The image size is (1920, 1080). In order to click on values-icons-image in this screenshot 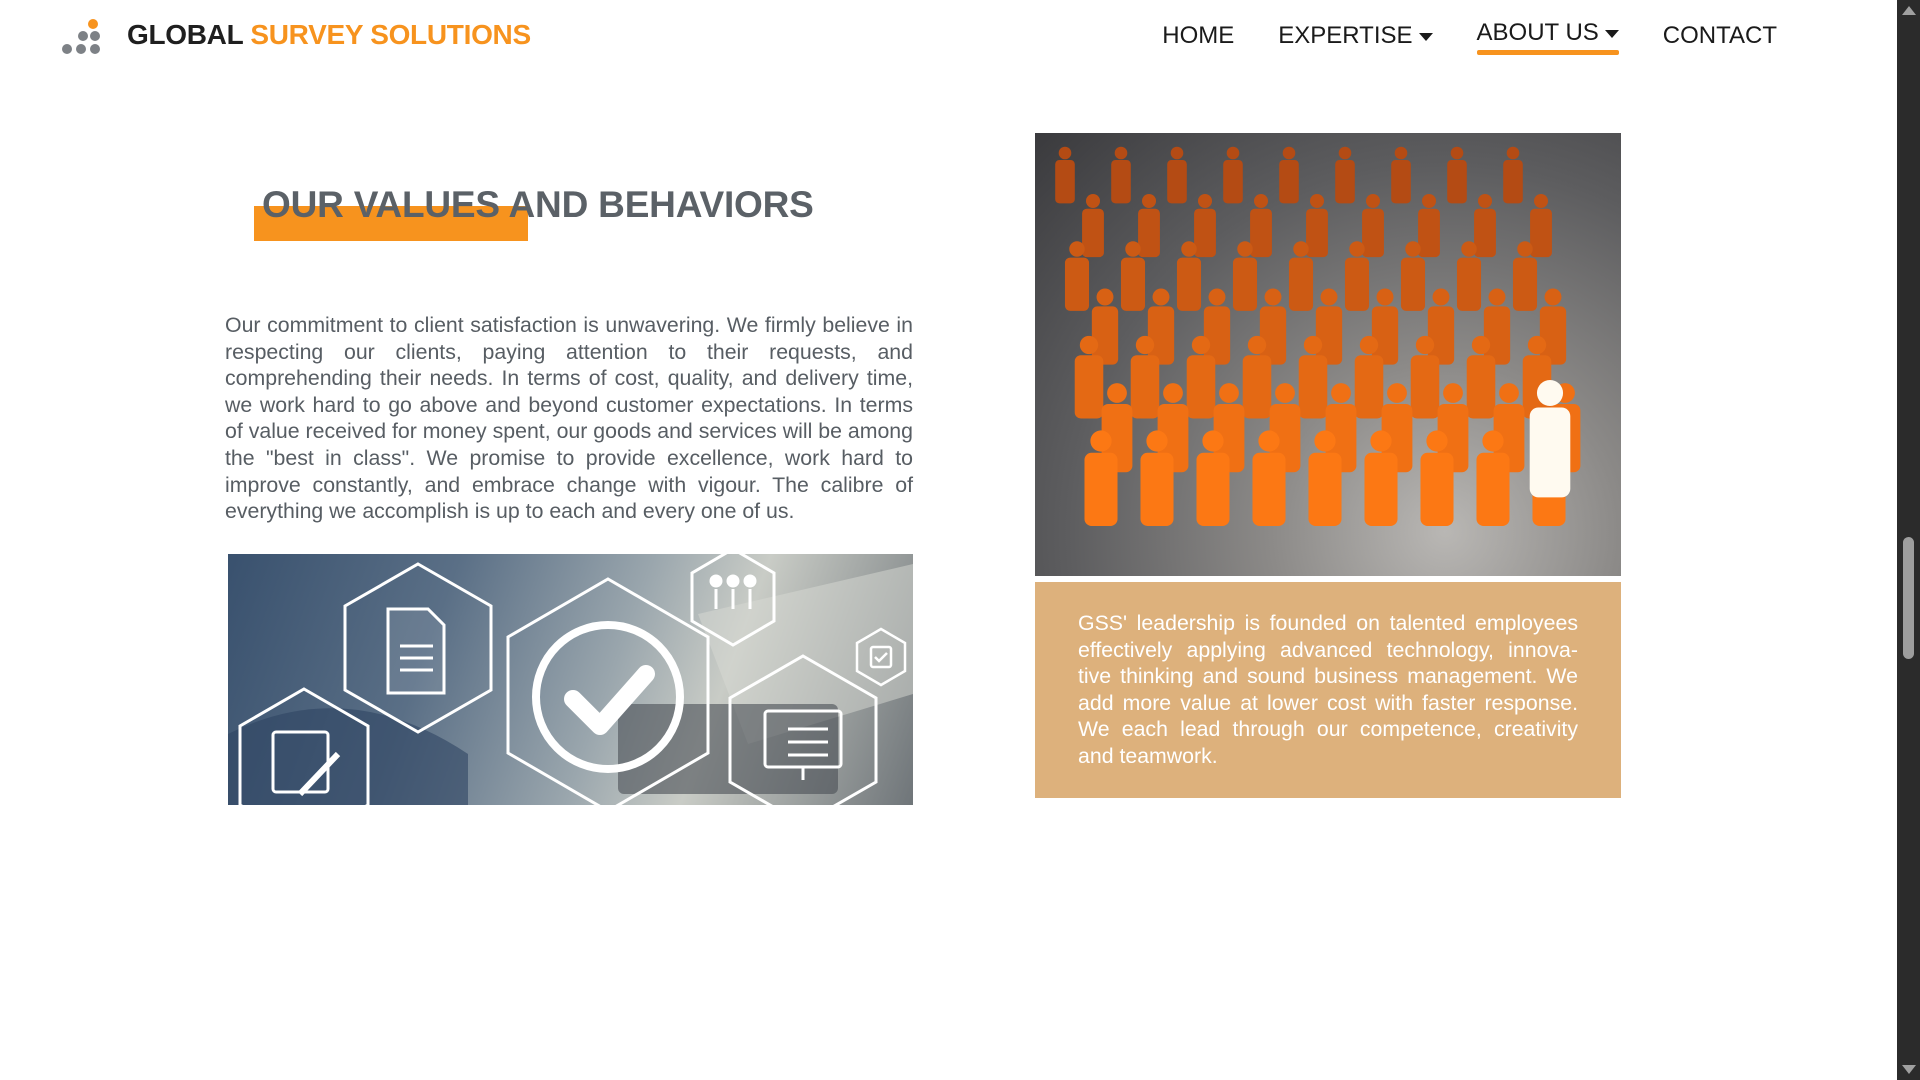, I will do `click(570, 679)`.